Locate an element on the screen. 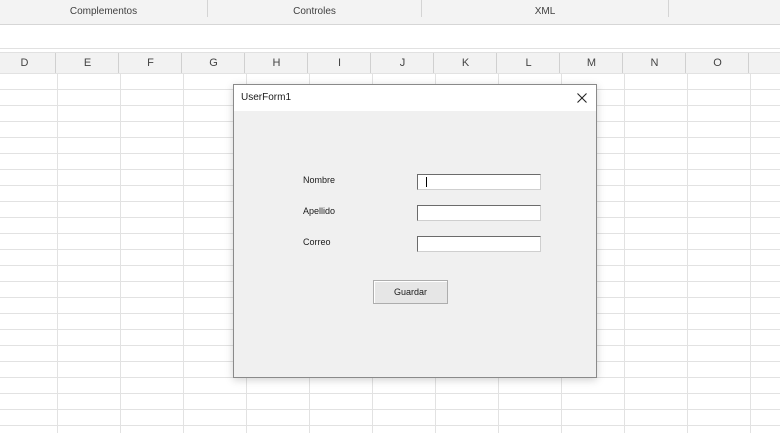 This screenshot has width=780, height=433. column-header-e: E is located at coordinates (88, 63).